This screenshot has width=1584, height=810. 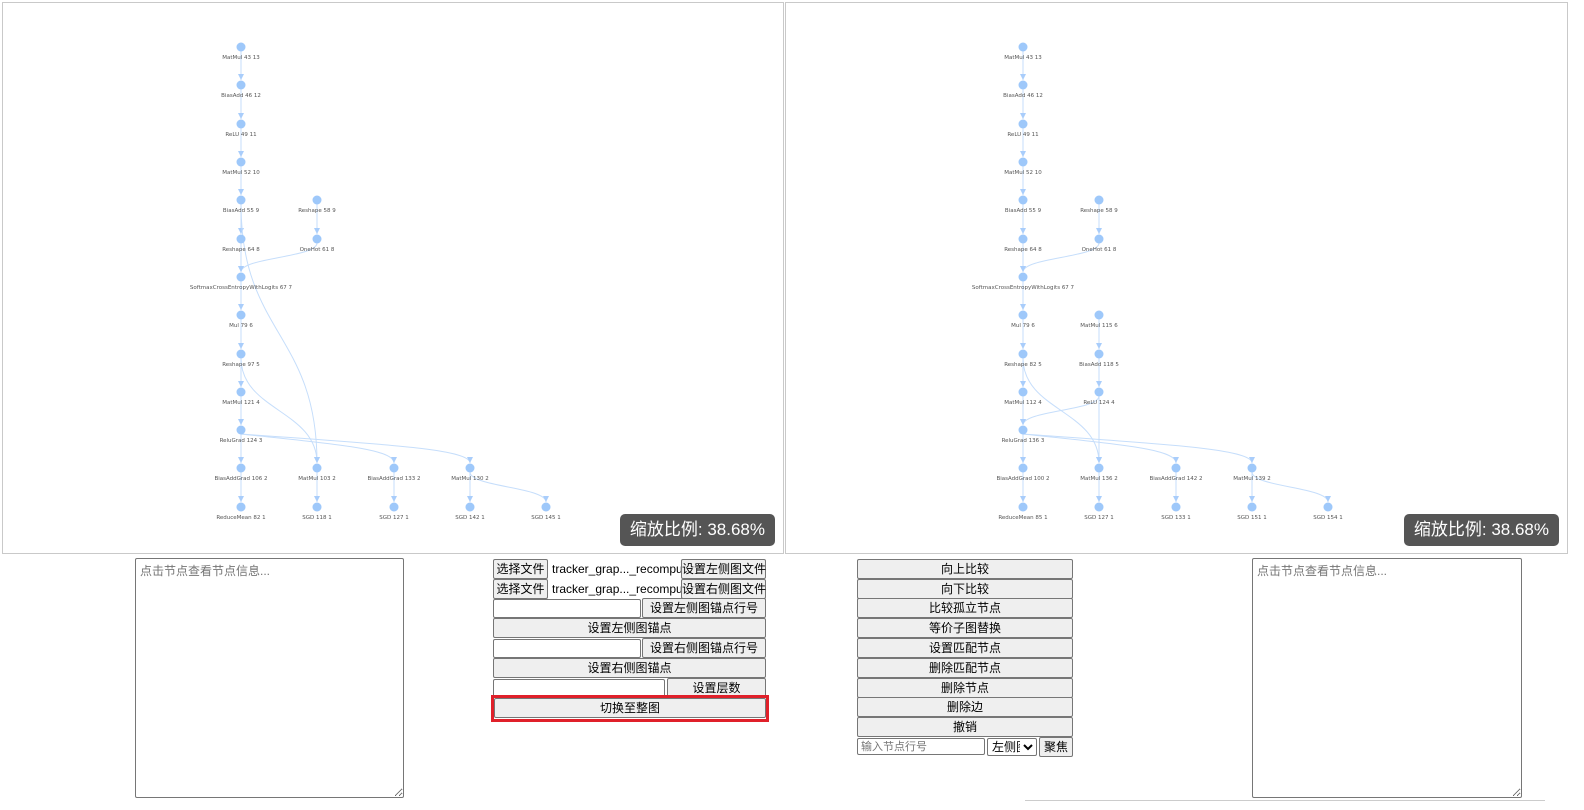 I want to click on undo-button: 撤销, so click(x=965, y=727).